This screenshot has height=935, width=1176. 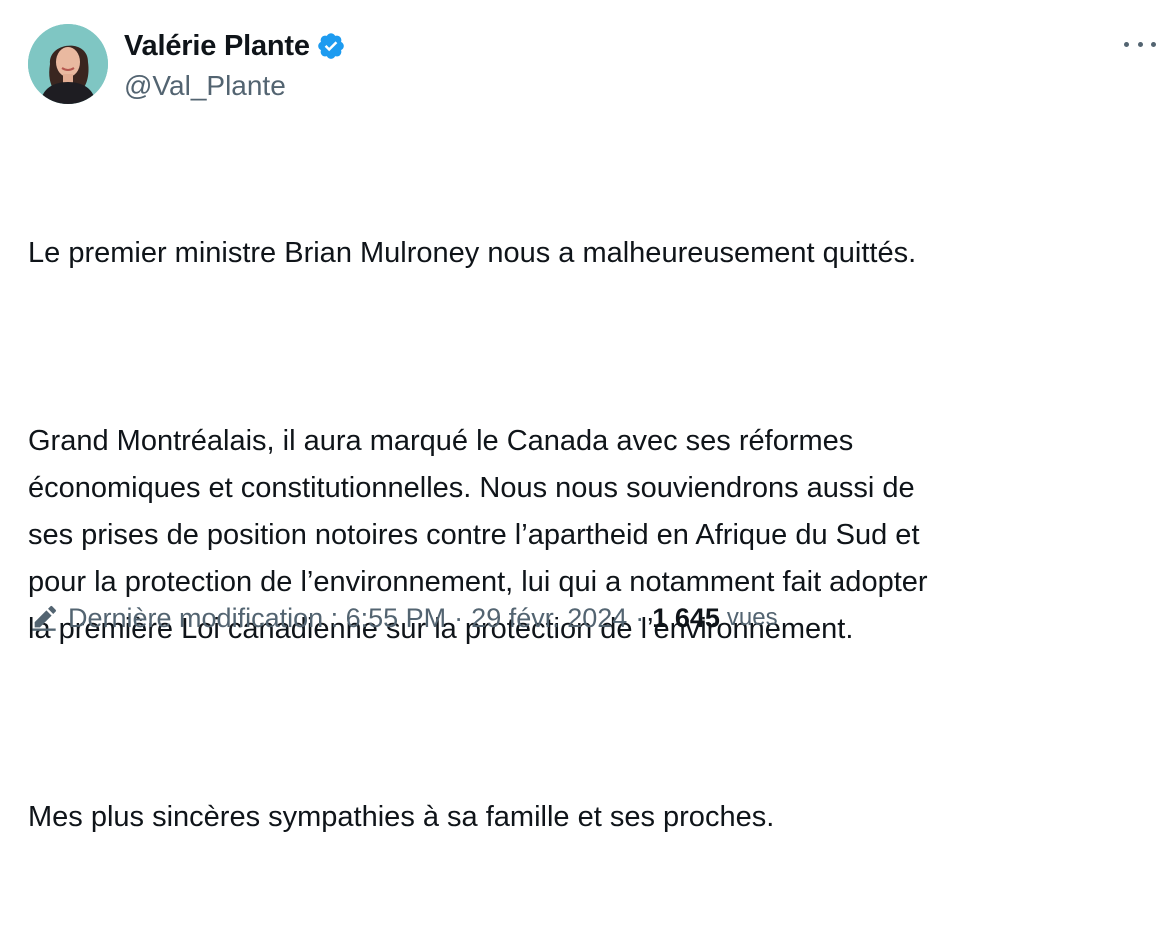 What do you see at coordinates (593, 65) in the screenshot?
I see `tweet-header: Valérie Plante @Val_Plante` at bounding box center [593, 65].